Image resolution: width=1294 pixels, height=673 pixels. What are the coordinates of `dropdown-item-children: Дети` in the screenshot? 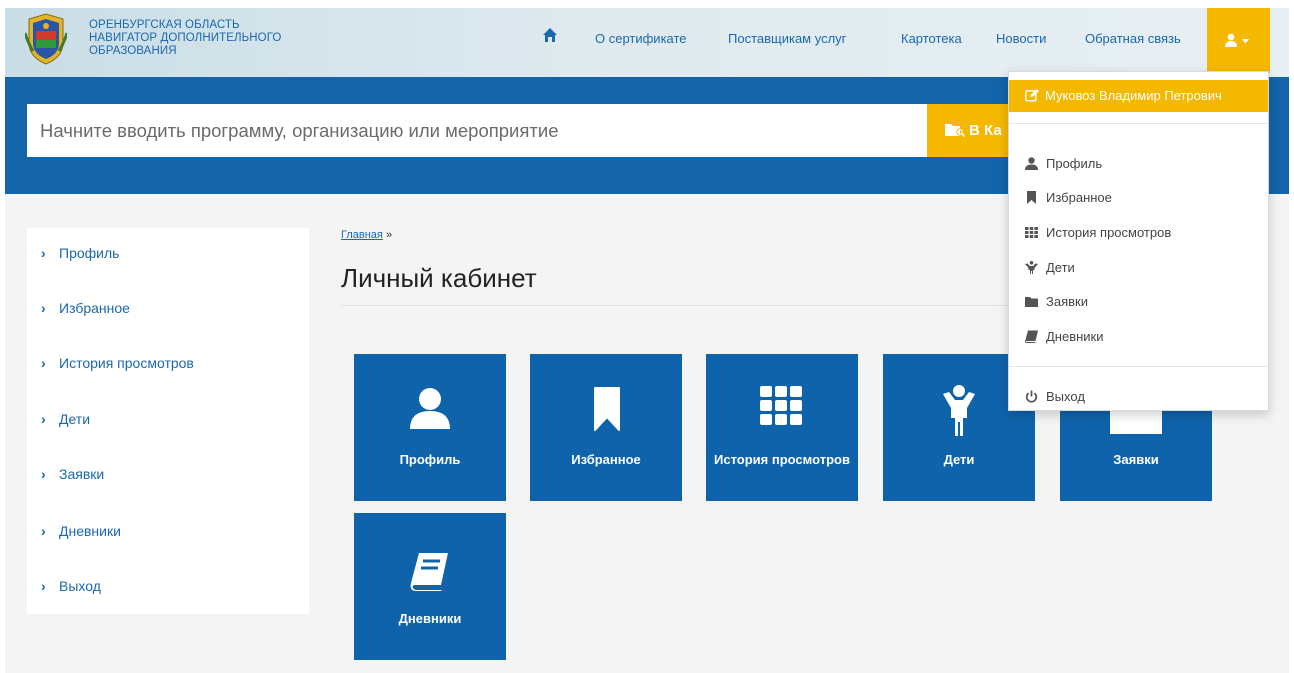 It's located at (1050, 267).